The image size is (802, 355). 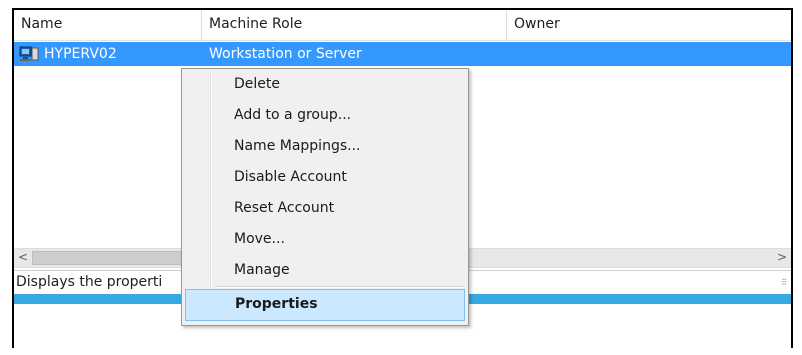 I want to click on scroll-right-icon: >, so click(x=782, y=258).